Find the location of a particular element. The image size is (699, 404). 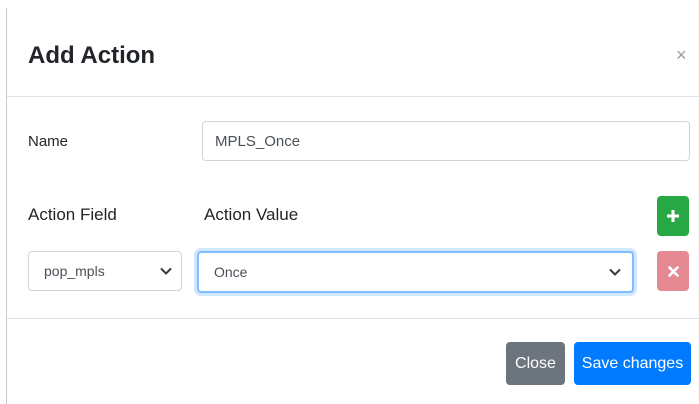

name-label: Name is located at coordinates (48, 141).